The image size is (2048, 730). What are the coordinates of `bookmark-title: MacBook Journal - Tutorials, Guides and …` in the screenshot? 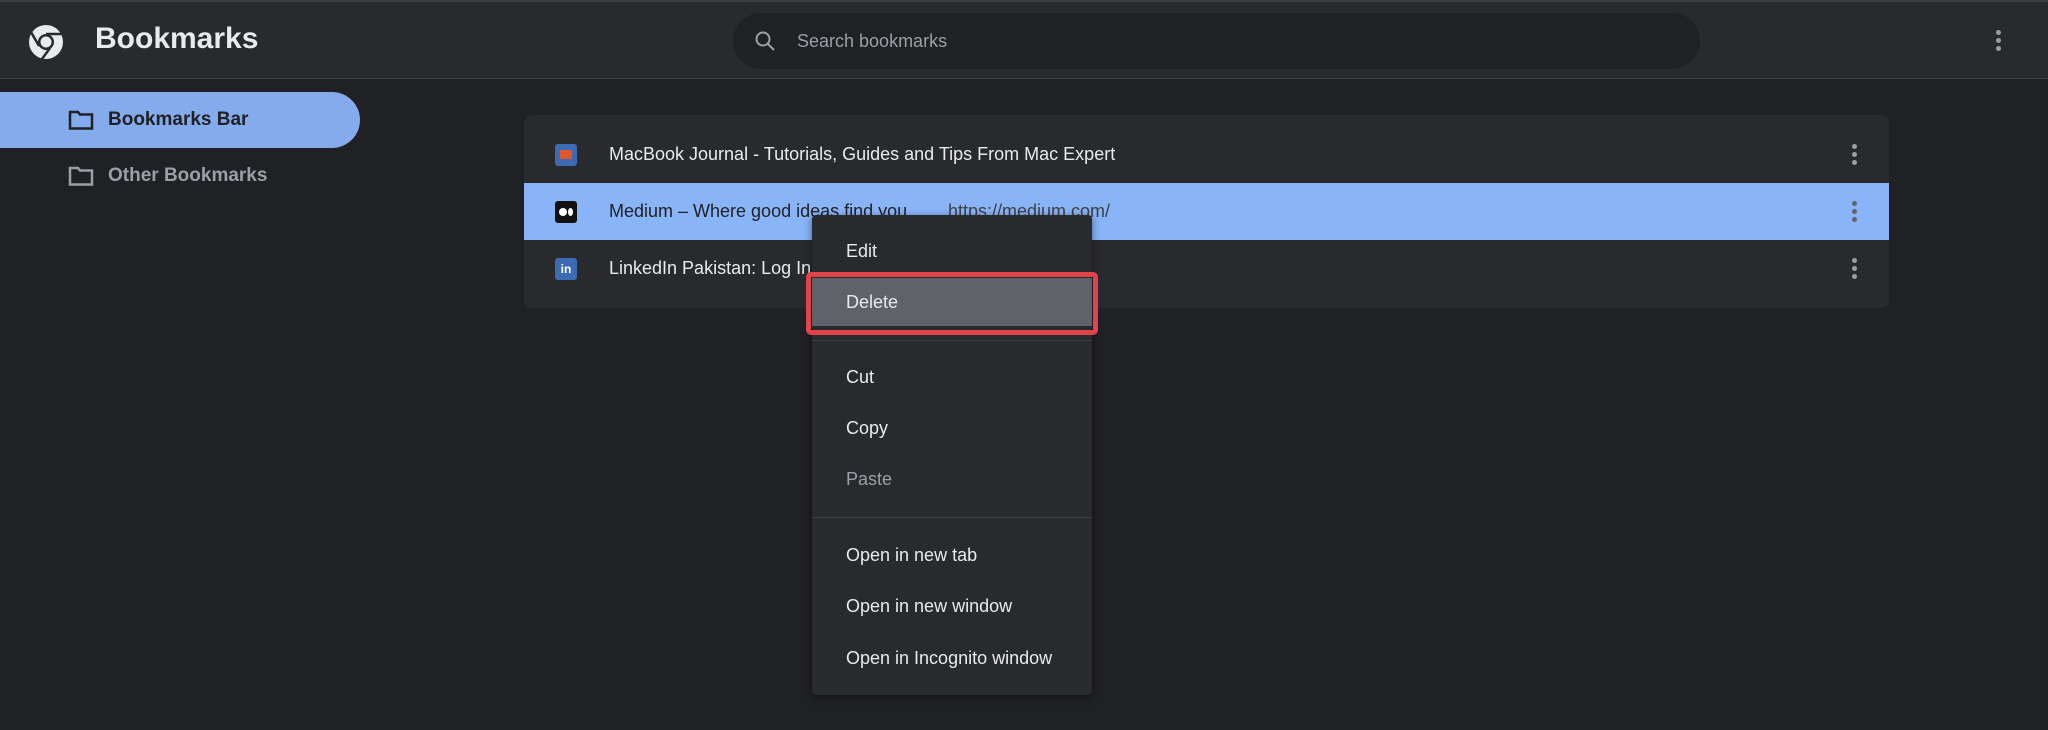 It's located at (862, 154).